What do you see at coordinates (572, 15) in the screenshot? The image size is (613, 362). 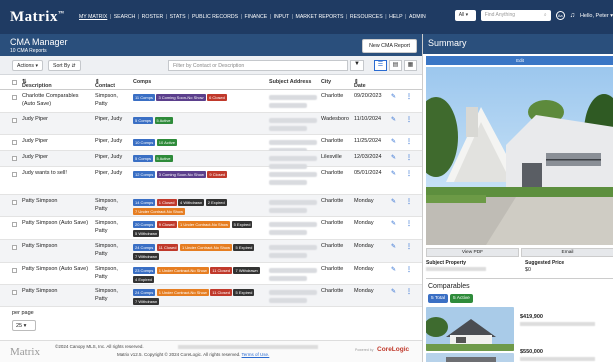 I see `bell-icon: ♫` at bounding box center [572, 15].